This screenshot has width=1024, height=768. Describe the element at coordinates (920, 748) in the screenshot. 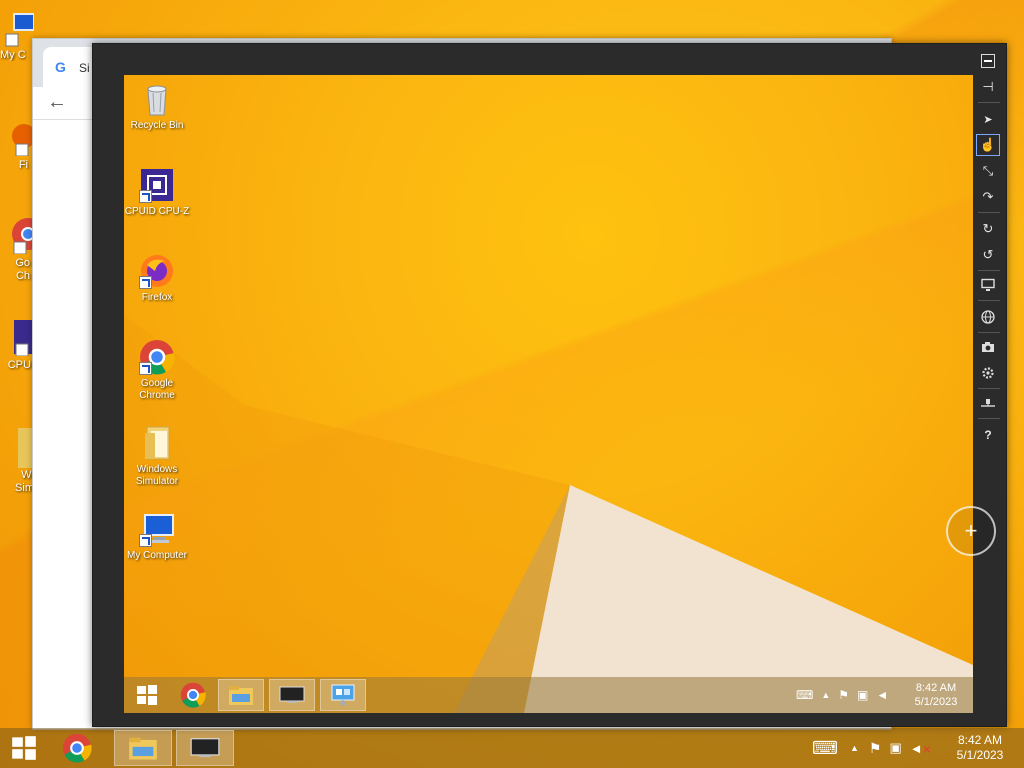

I see `volume-muted-icon: ◄✕` at that location.